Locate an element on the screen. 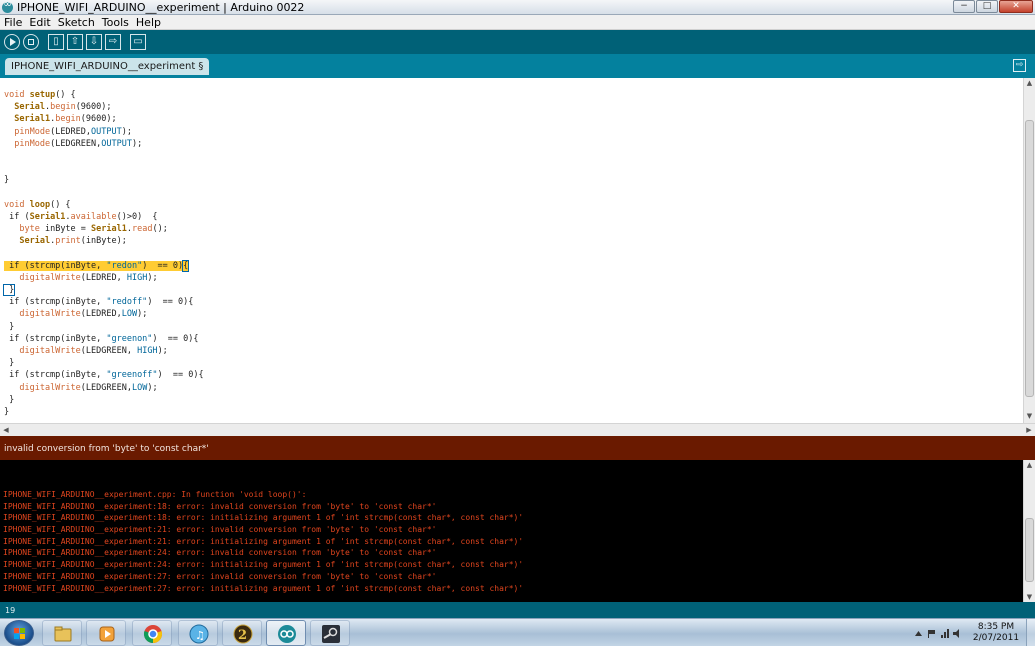 The width and height of the screenshot is (1035, 646). clock-date: 2/07/2011 is located at coordinates (996, 638).